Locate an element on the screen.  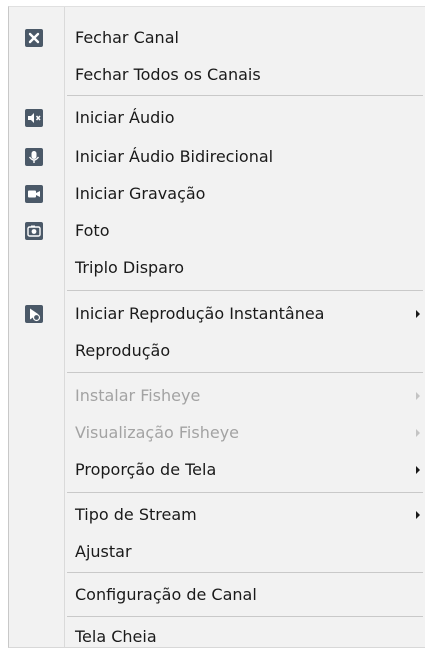
menu-item-label: Configuração de Canal is located at coordinates (166, 594).